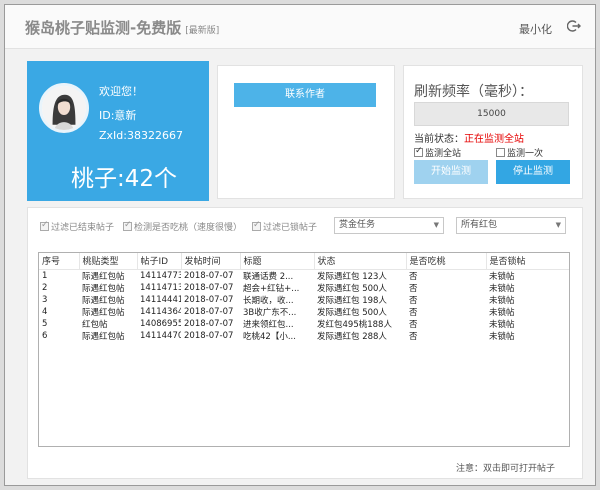  What do you see at coordinates (305, 95) in the screenshot?
I see `contact-author-button: 联系作者` at bounding box center [305, 95].